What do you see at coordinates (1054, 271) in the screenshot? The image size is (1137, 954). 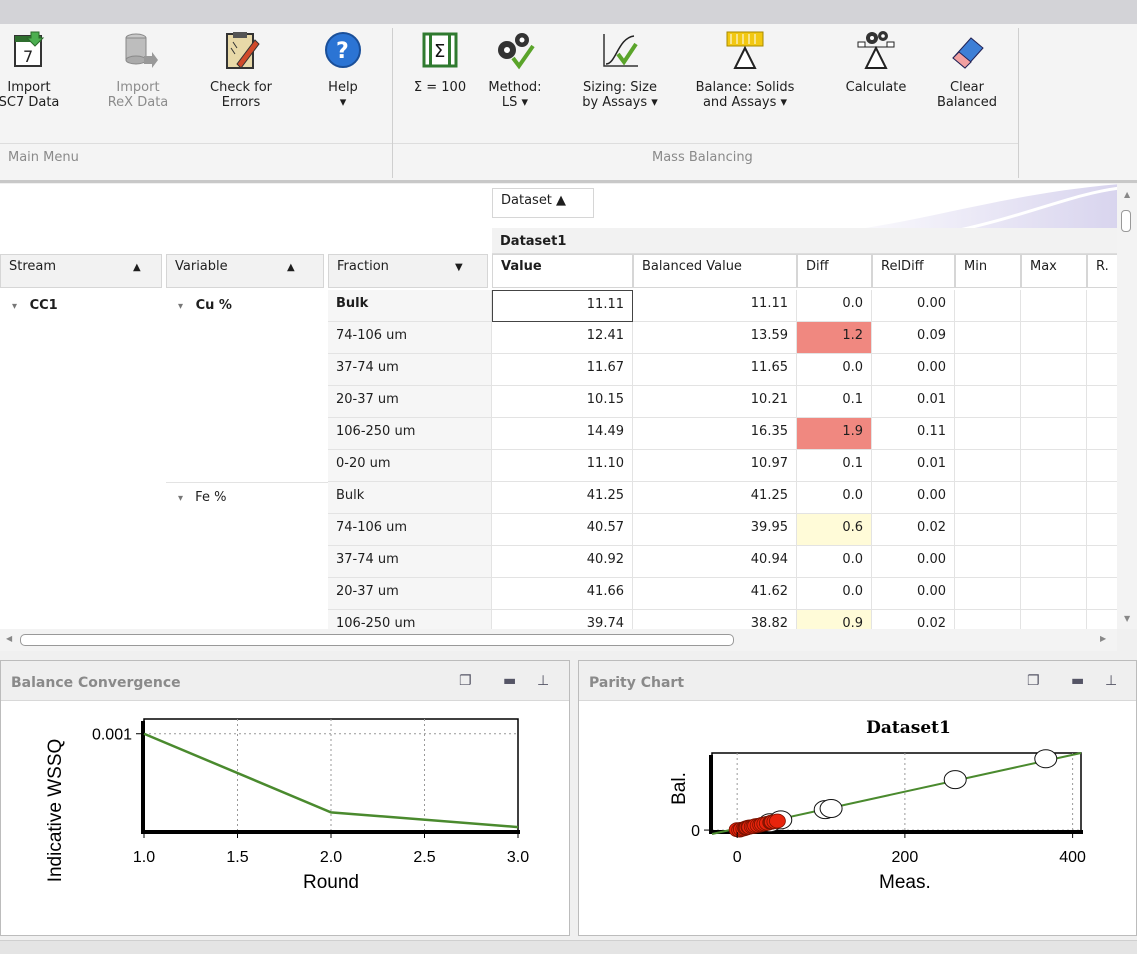 I see `column-header-max: Max` at bounding box center [1054, 271].